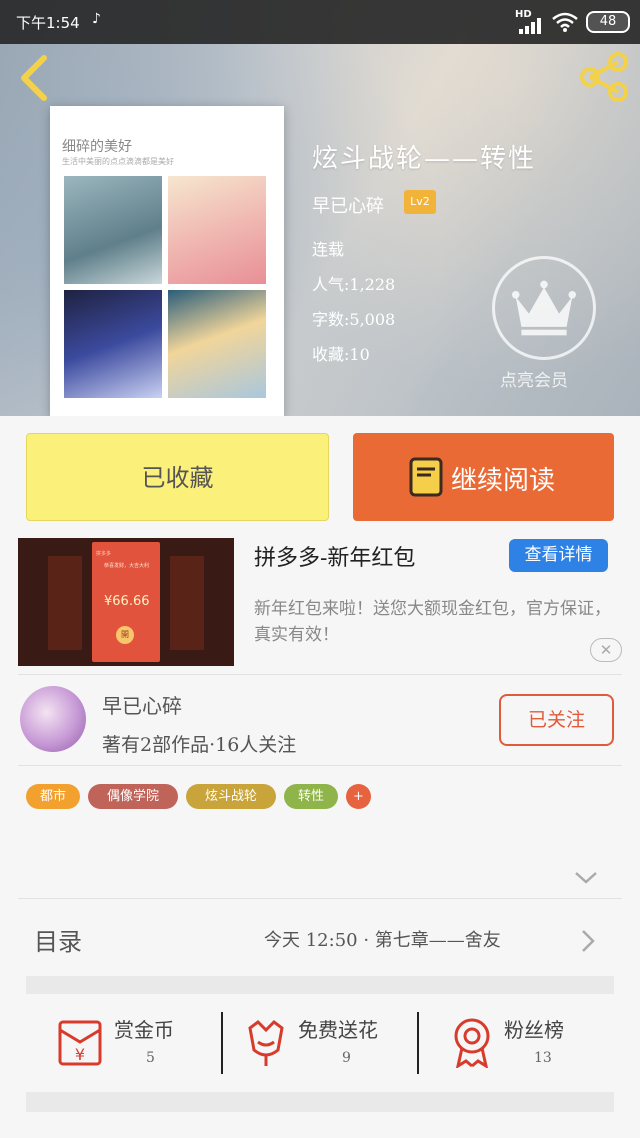  Describe the element at coordinates (328, 249) in the screenshot. I see `book-status: 连载` at that location.